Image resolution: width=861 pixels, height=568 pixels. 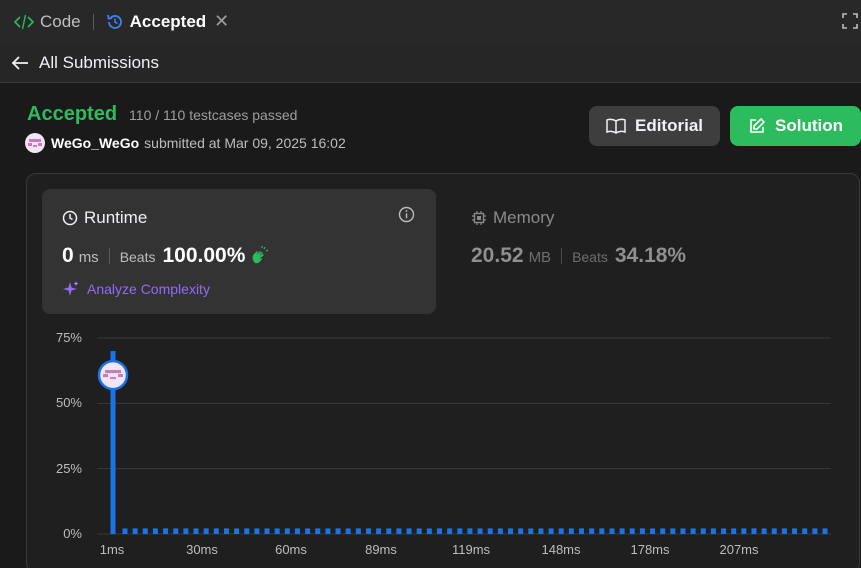 What do you see at coordinates (95, 143) in the screenshot?
I see `username: WeGo_WeGo` at bounding box center [95, 143].